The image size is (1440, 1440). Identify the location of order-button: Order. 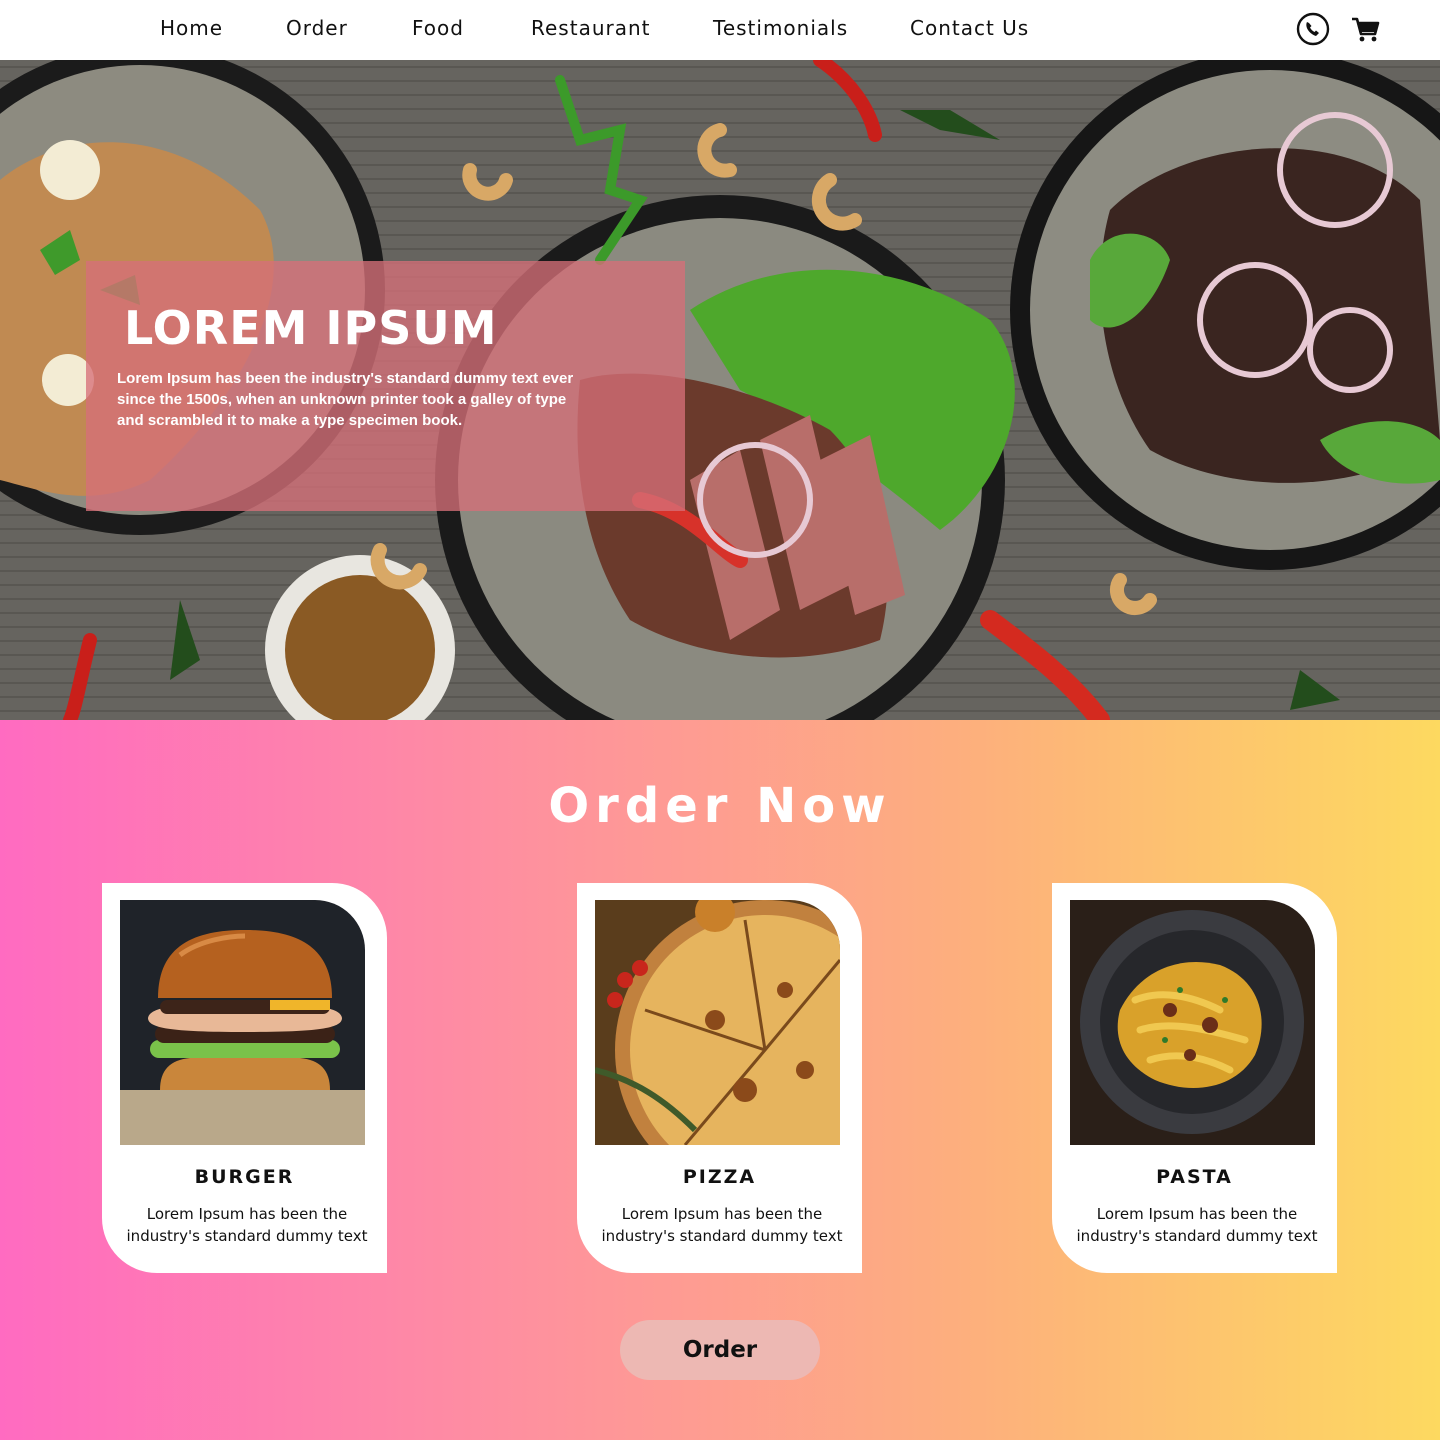
(720, 1350).